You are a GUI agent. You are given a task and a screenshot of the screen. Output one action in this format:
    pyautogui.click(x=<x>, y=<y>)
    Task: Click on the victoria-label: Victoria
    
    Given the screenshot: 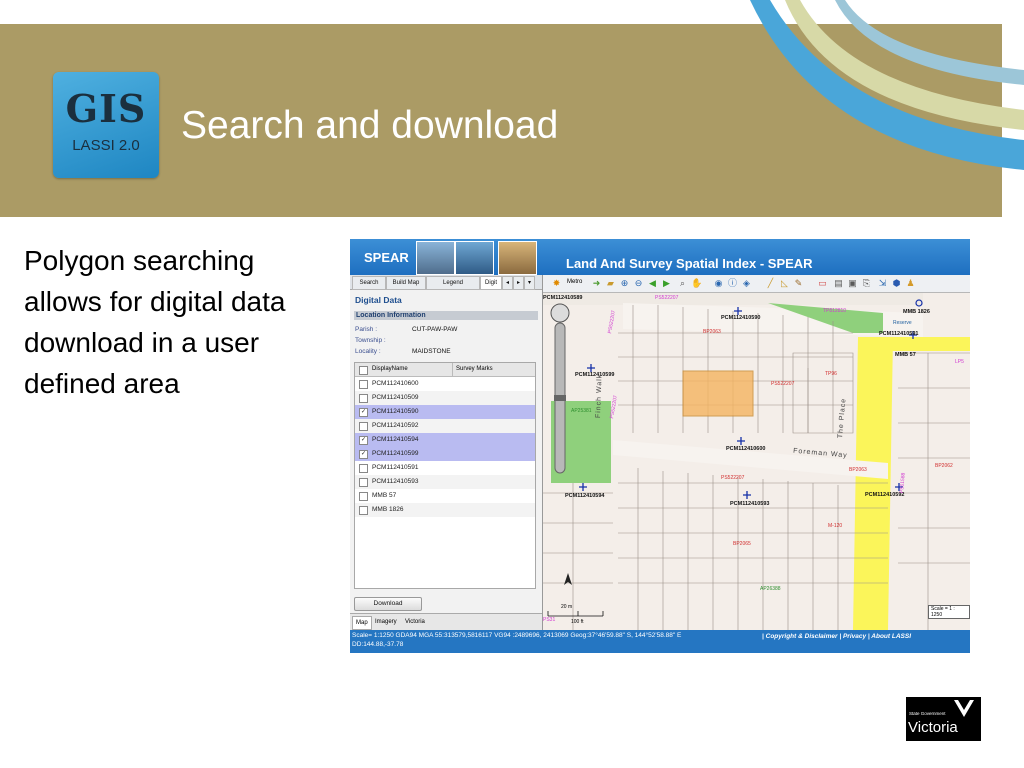 What is the action you would take?
    pyautogui.click(x=933, y=727)
    